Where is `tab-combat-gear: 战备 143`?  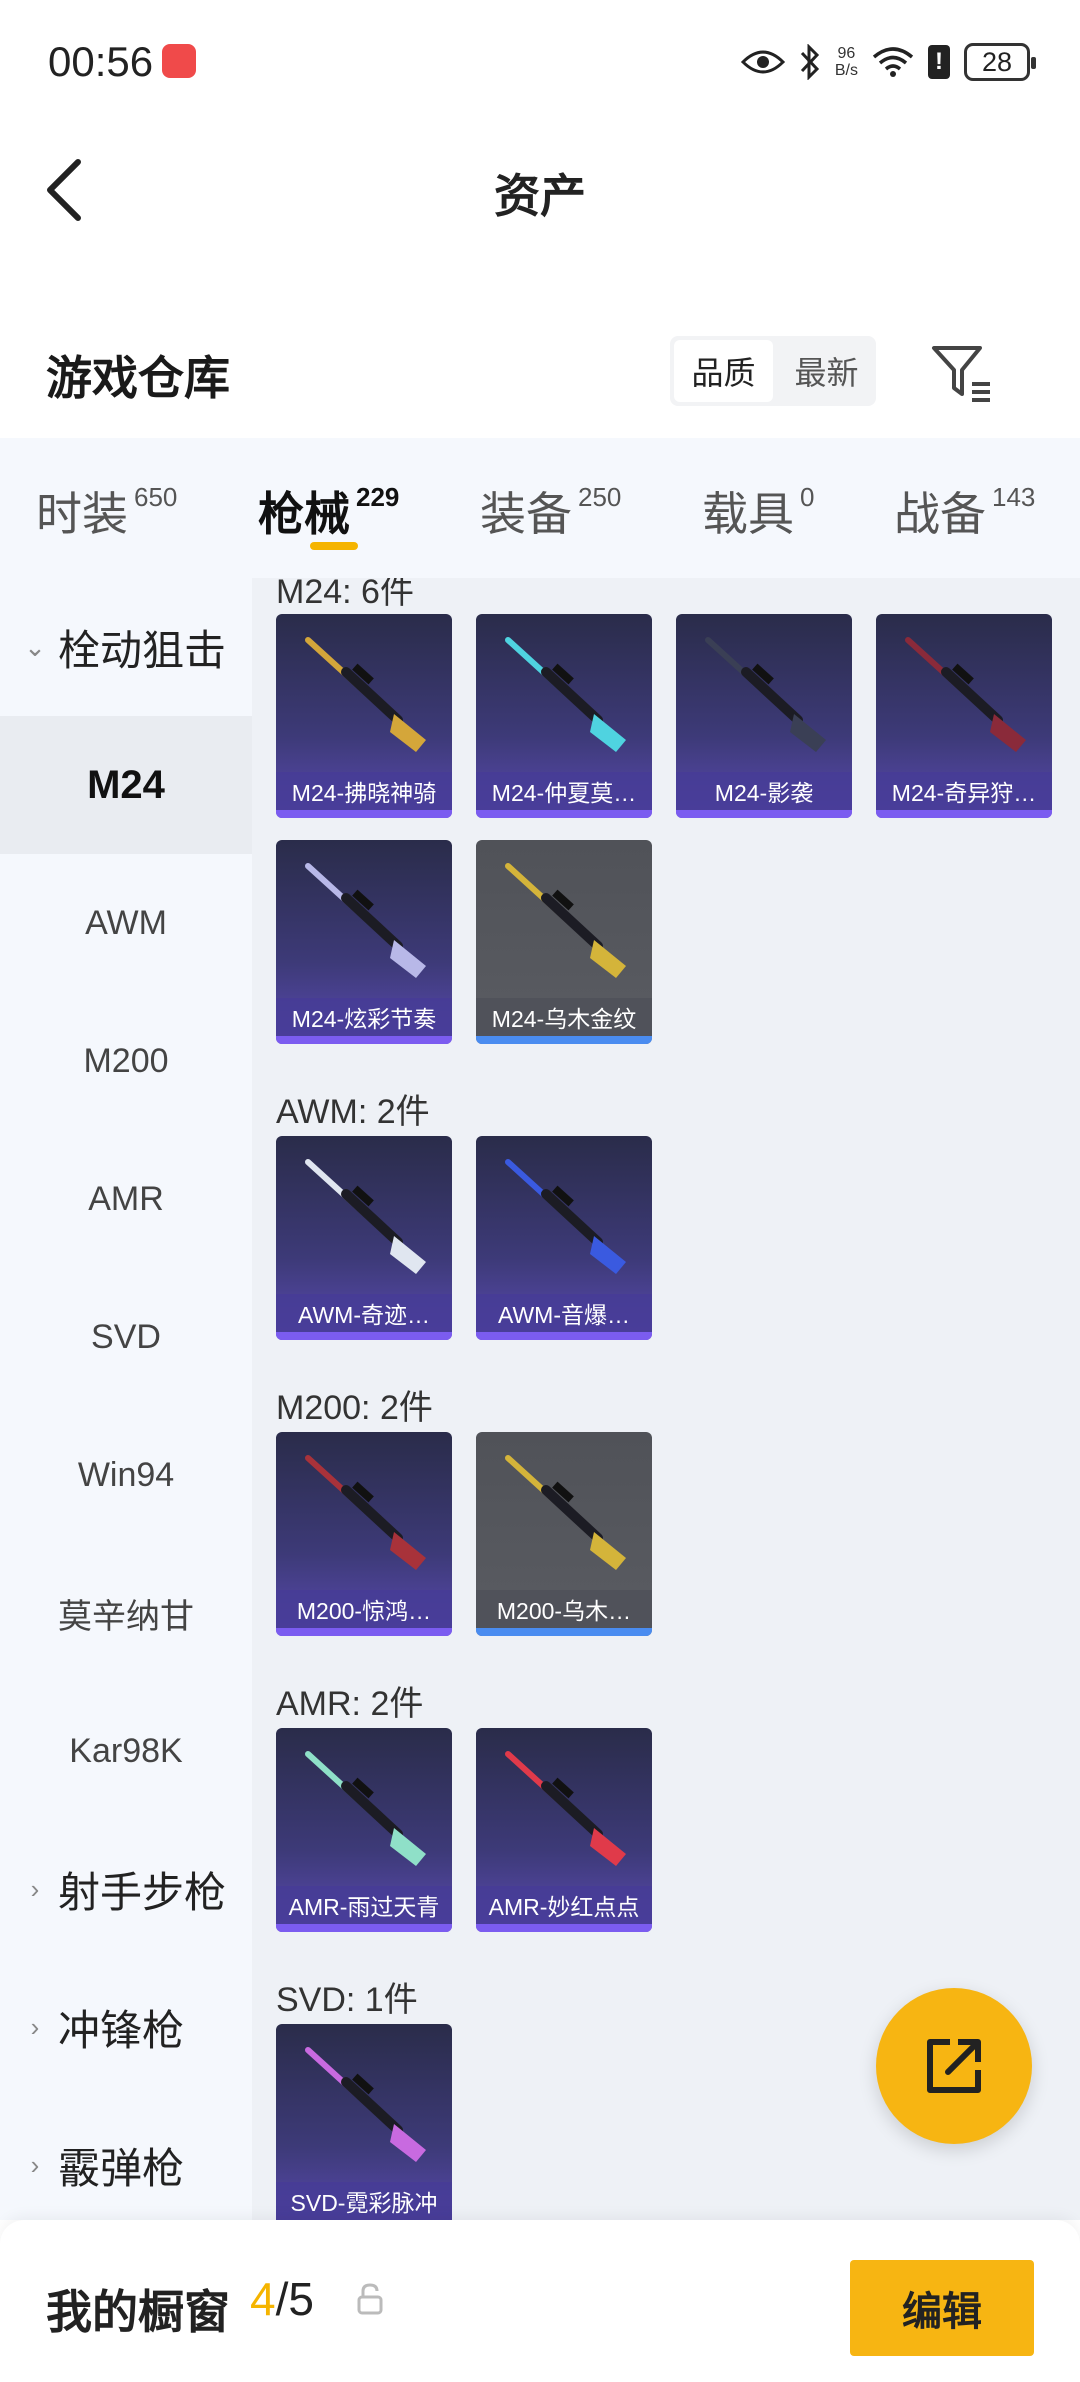 tab-combat-gear: 战备 143 is located at coordinates (964, 511).